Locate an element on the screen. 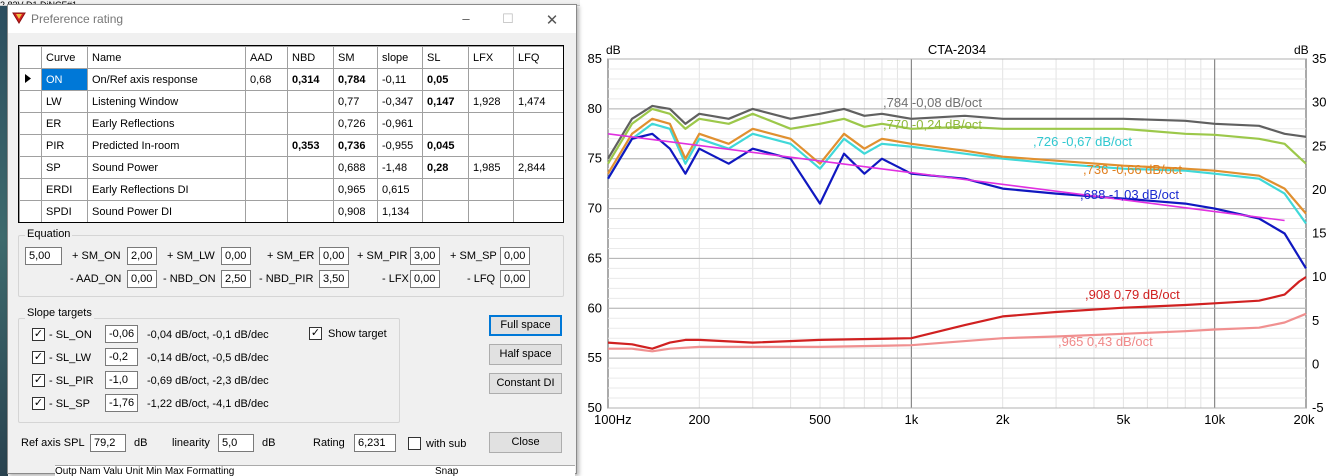 The width and height of the screenshot is (1337, 476). close-icon: ✕ is located at coordinates (552, 20).